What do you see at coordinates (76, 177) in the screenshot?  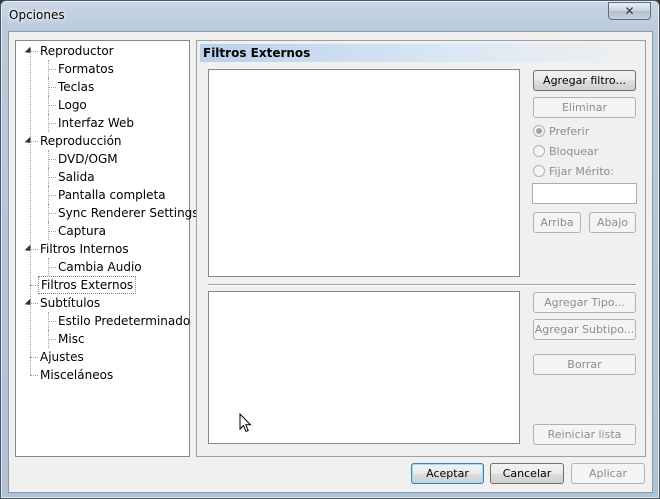 I see `tree-item-label: Salida` at bounding box center [76, 177].